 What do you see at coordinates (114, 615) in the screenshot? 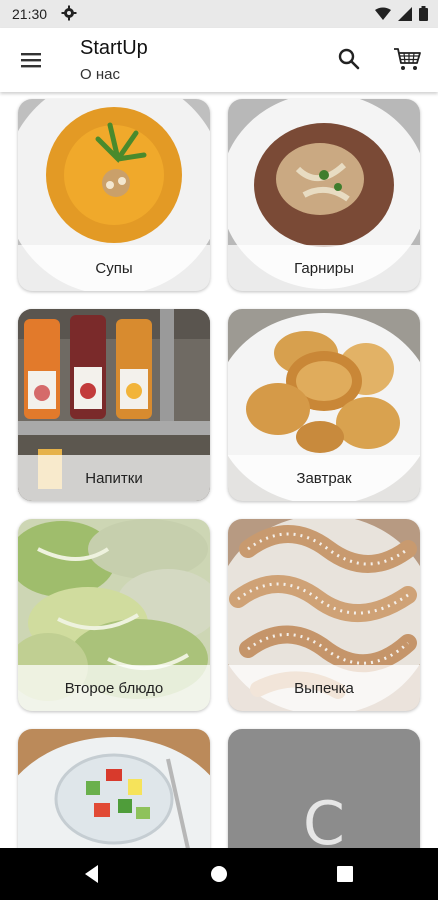
I see `category-card-main-course: Второе блюдо` at bounding box center [114, 615].